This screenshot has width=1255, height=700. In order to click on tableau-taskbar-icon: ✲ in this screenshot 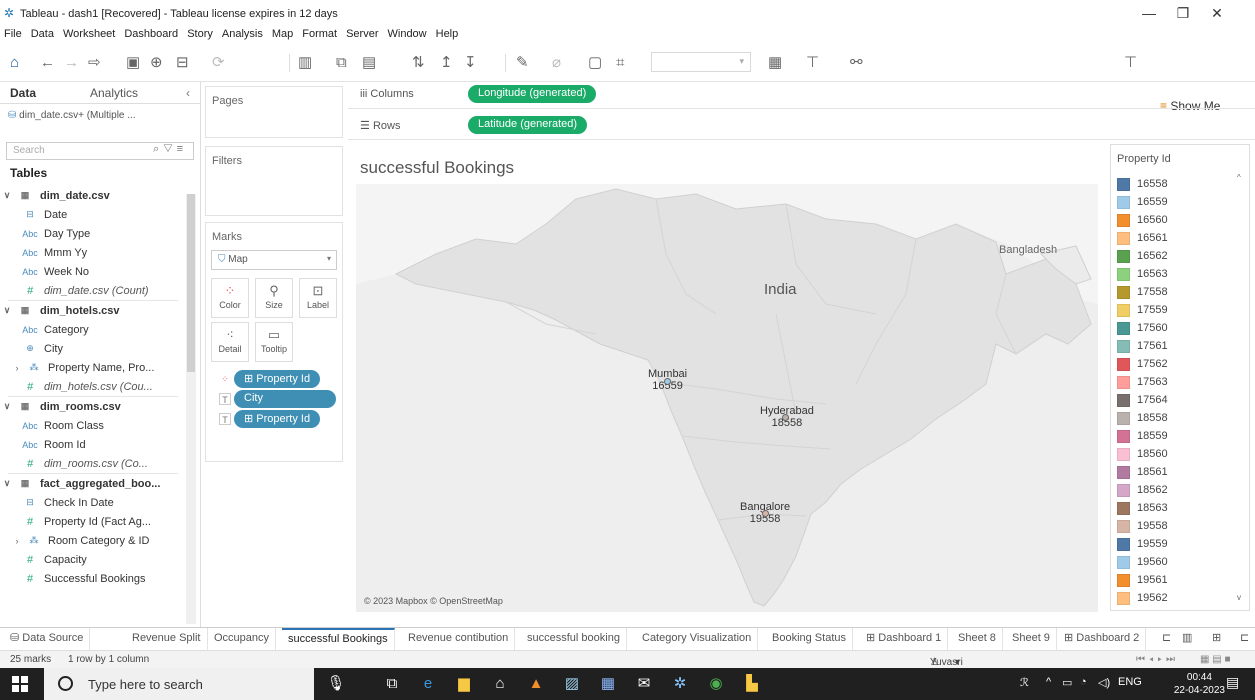, I will do `click(680, 684)`.